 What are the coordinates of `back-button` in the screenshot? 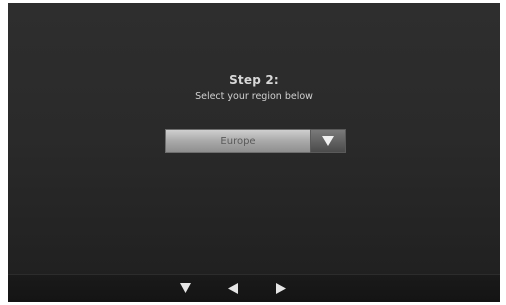 It's located at (233, 288).